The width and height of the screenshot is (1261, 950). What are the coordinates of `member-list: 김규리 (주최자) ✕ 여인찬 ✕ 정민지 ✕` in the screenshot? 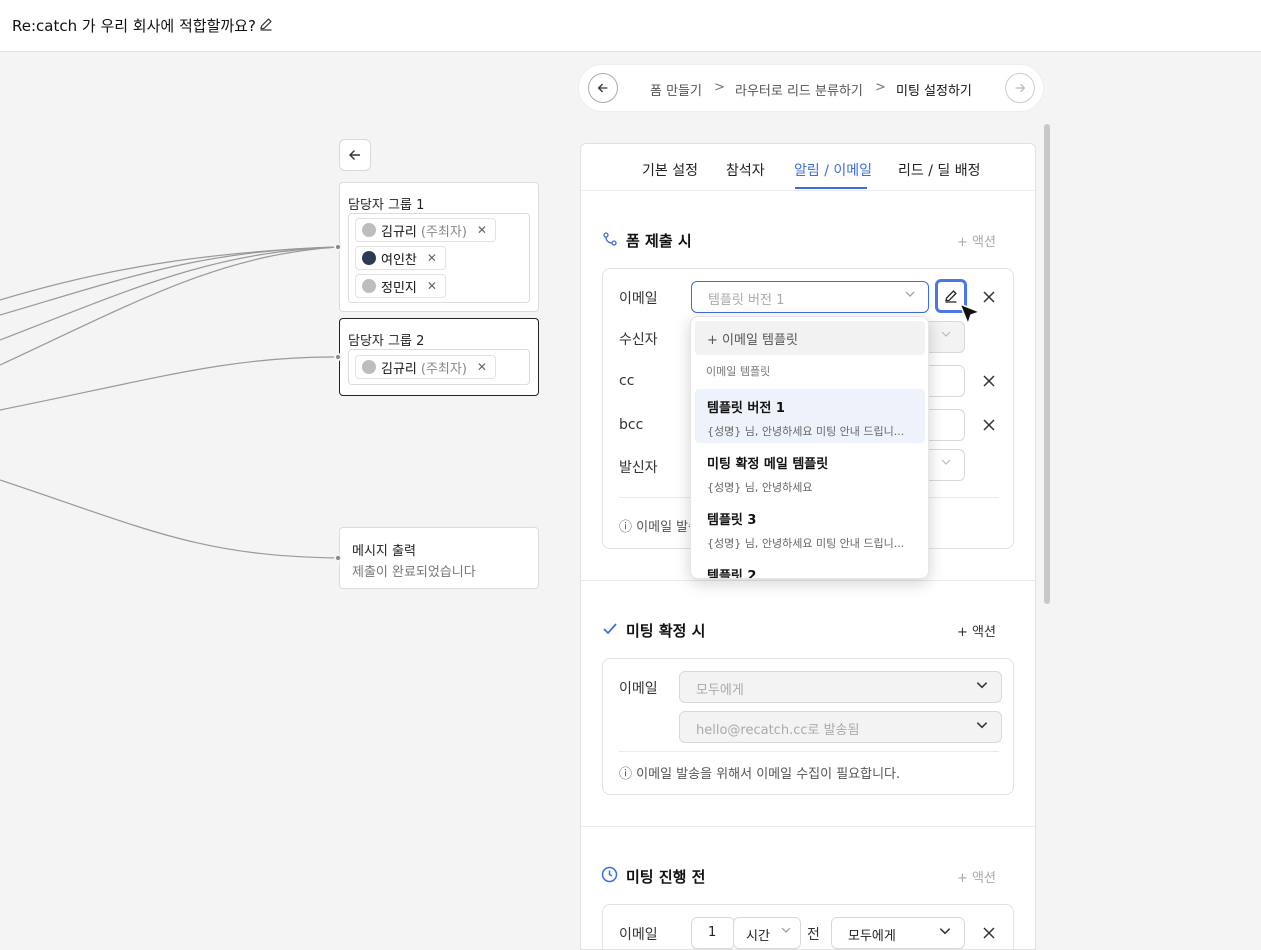 It's located at (439, 258).